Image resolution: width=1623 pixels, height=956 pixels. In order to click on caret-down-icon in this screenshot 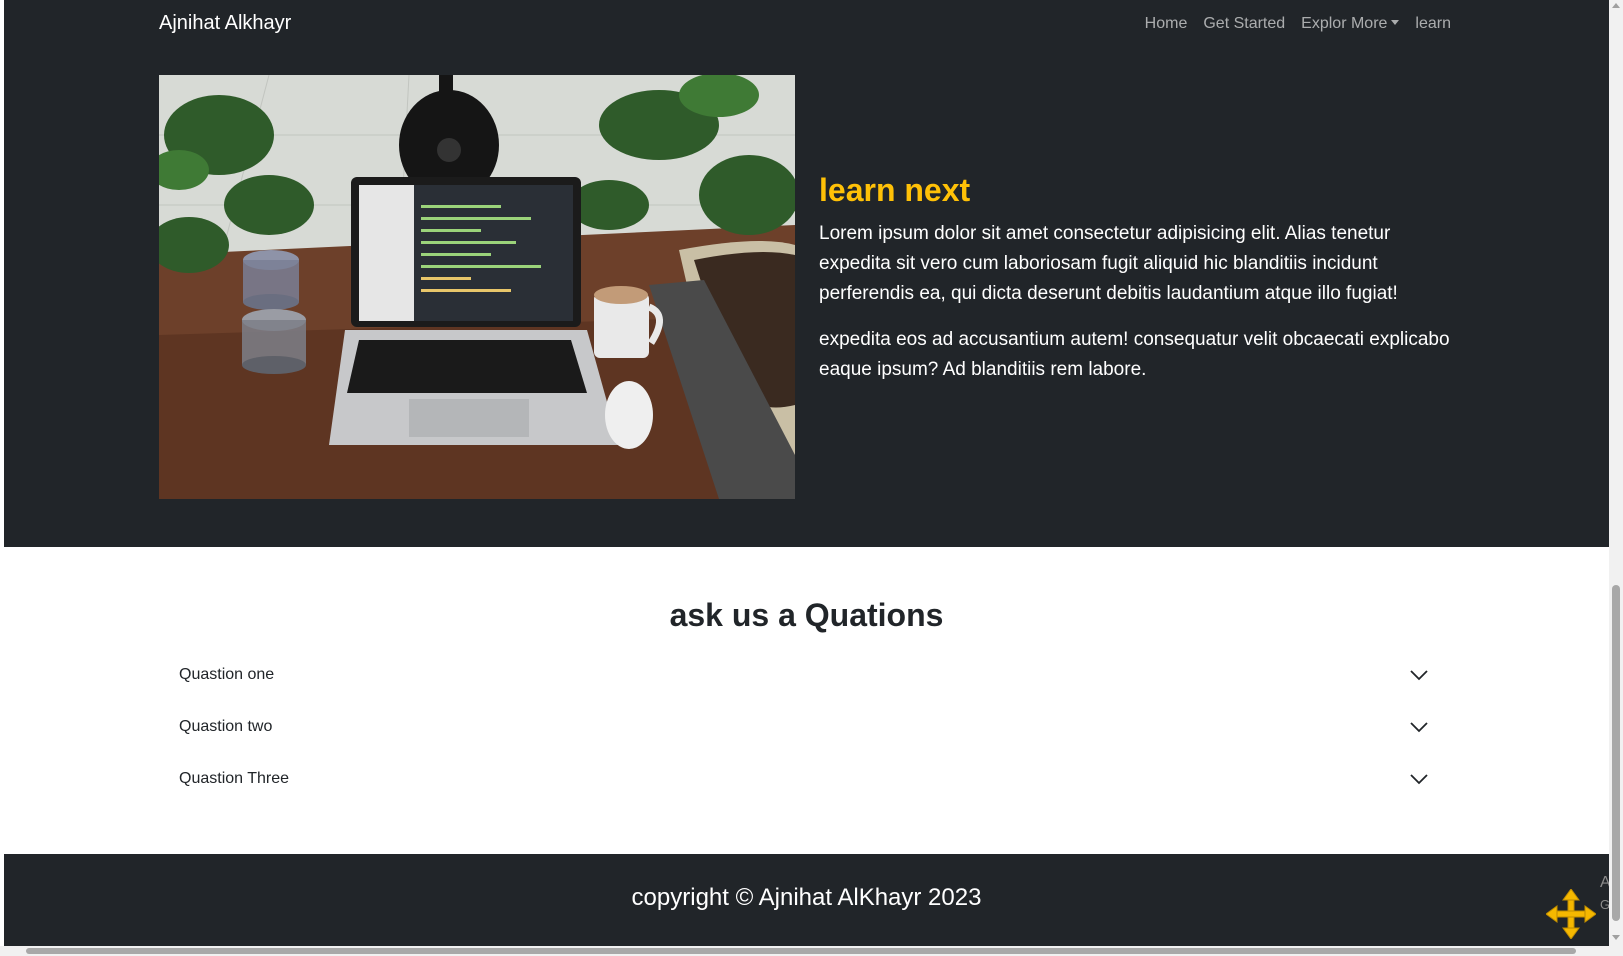, I will do `click(1395, 22)`.